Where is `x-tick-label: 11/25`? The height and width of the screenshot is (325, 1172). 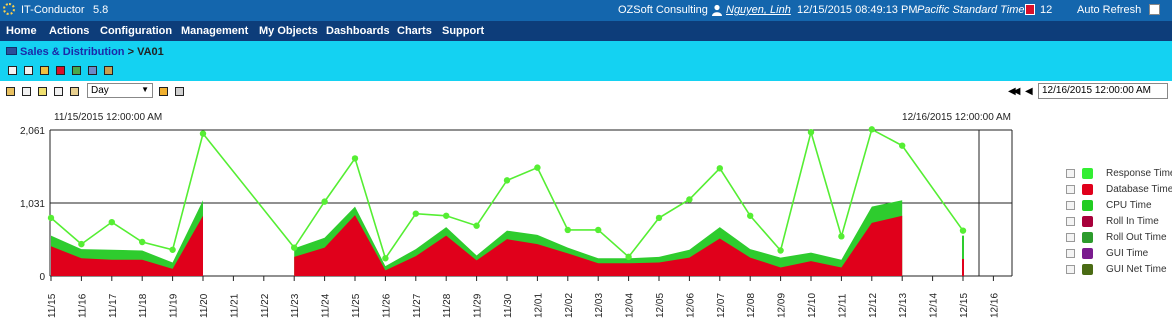 x-tick-label: 11/25 is located at coordinates (356, 305).